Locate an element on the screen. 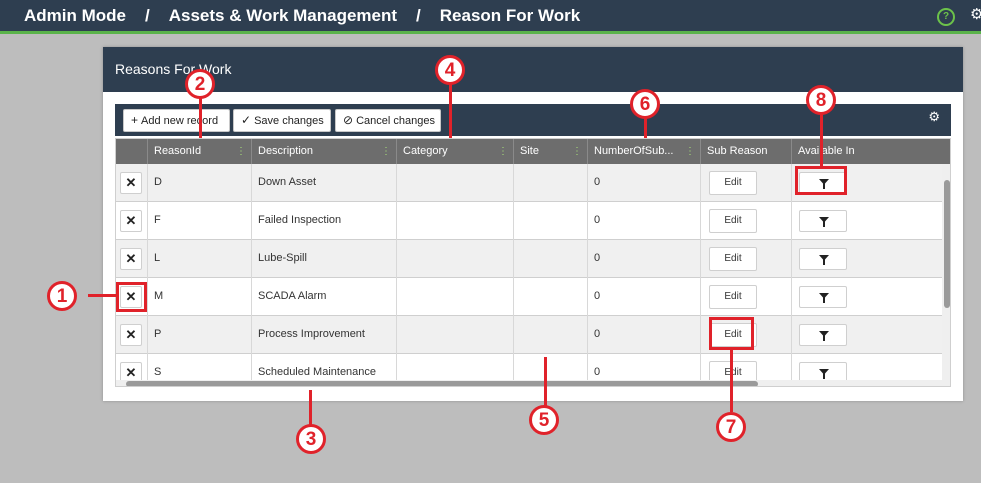  header-number-of-sub: NumberOfSub... ⋮ is located at coordinates (643, 151).